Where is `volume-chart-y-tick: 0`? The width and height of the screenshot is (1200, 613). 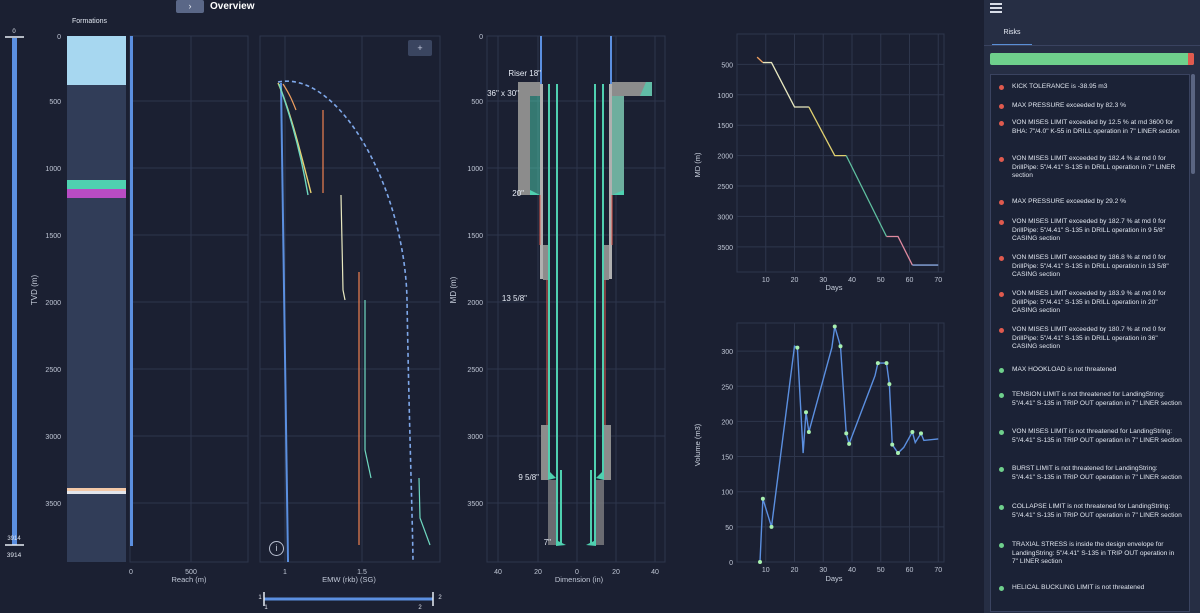
volume-chart-y-tick: 0 is located at coordinates (731, 563).